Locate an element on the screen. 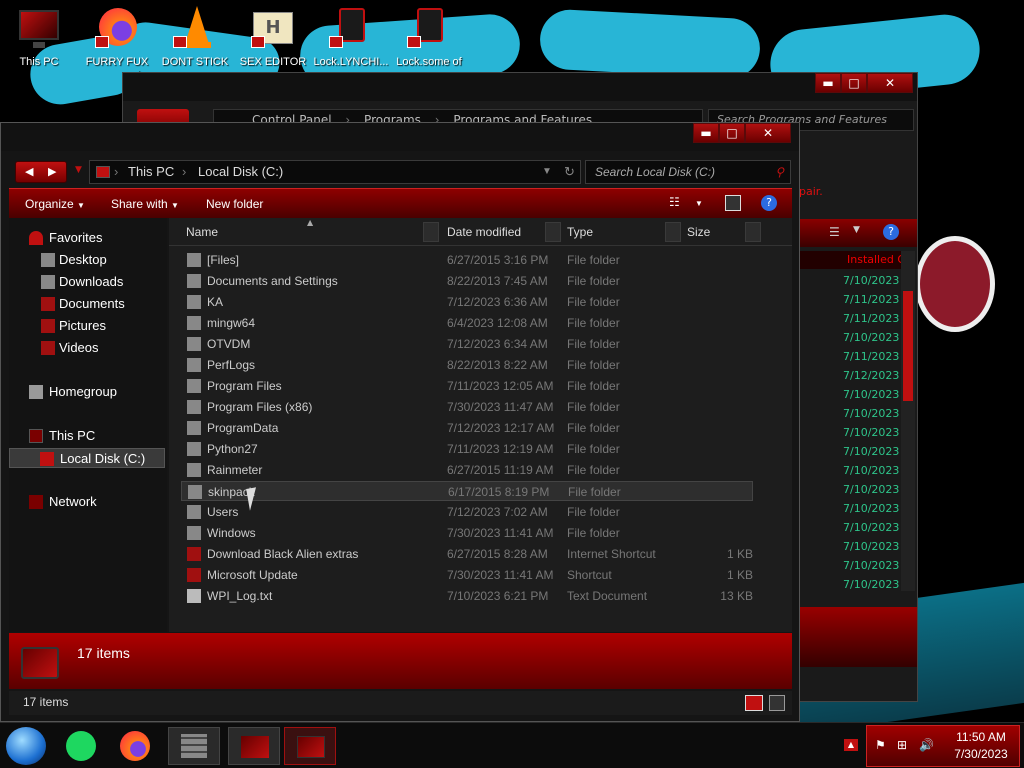 The height and width of the screenshot is (768, 1024). file-row: Windows 7/30/2023 11:41 AM File folder is located at coordinates (467, 533).